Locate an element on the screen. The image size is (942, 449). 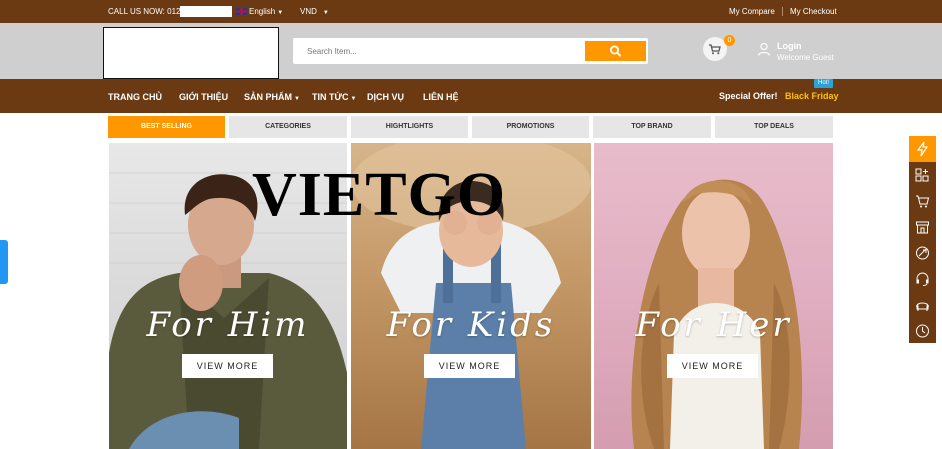
my-checkout-link: My Checkout is located at coordinates (813, 11).